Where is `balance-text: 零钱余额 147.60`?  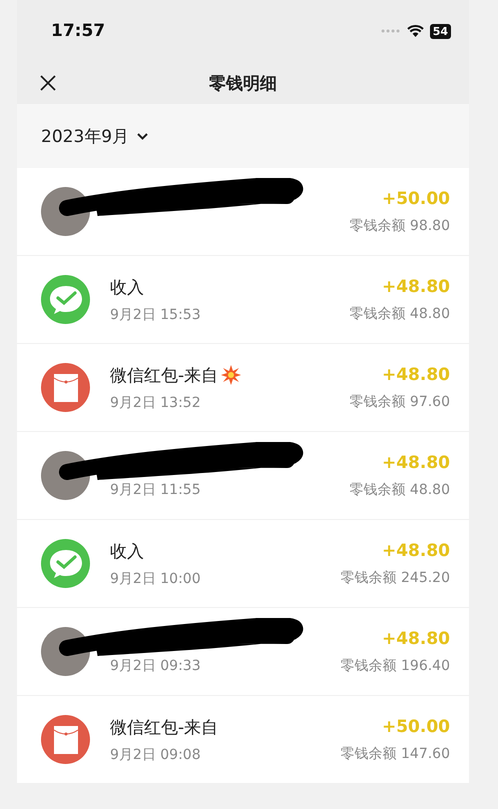
balance-text: 零钱余额 147.60 is located at coordinates (395, 753).